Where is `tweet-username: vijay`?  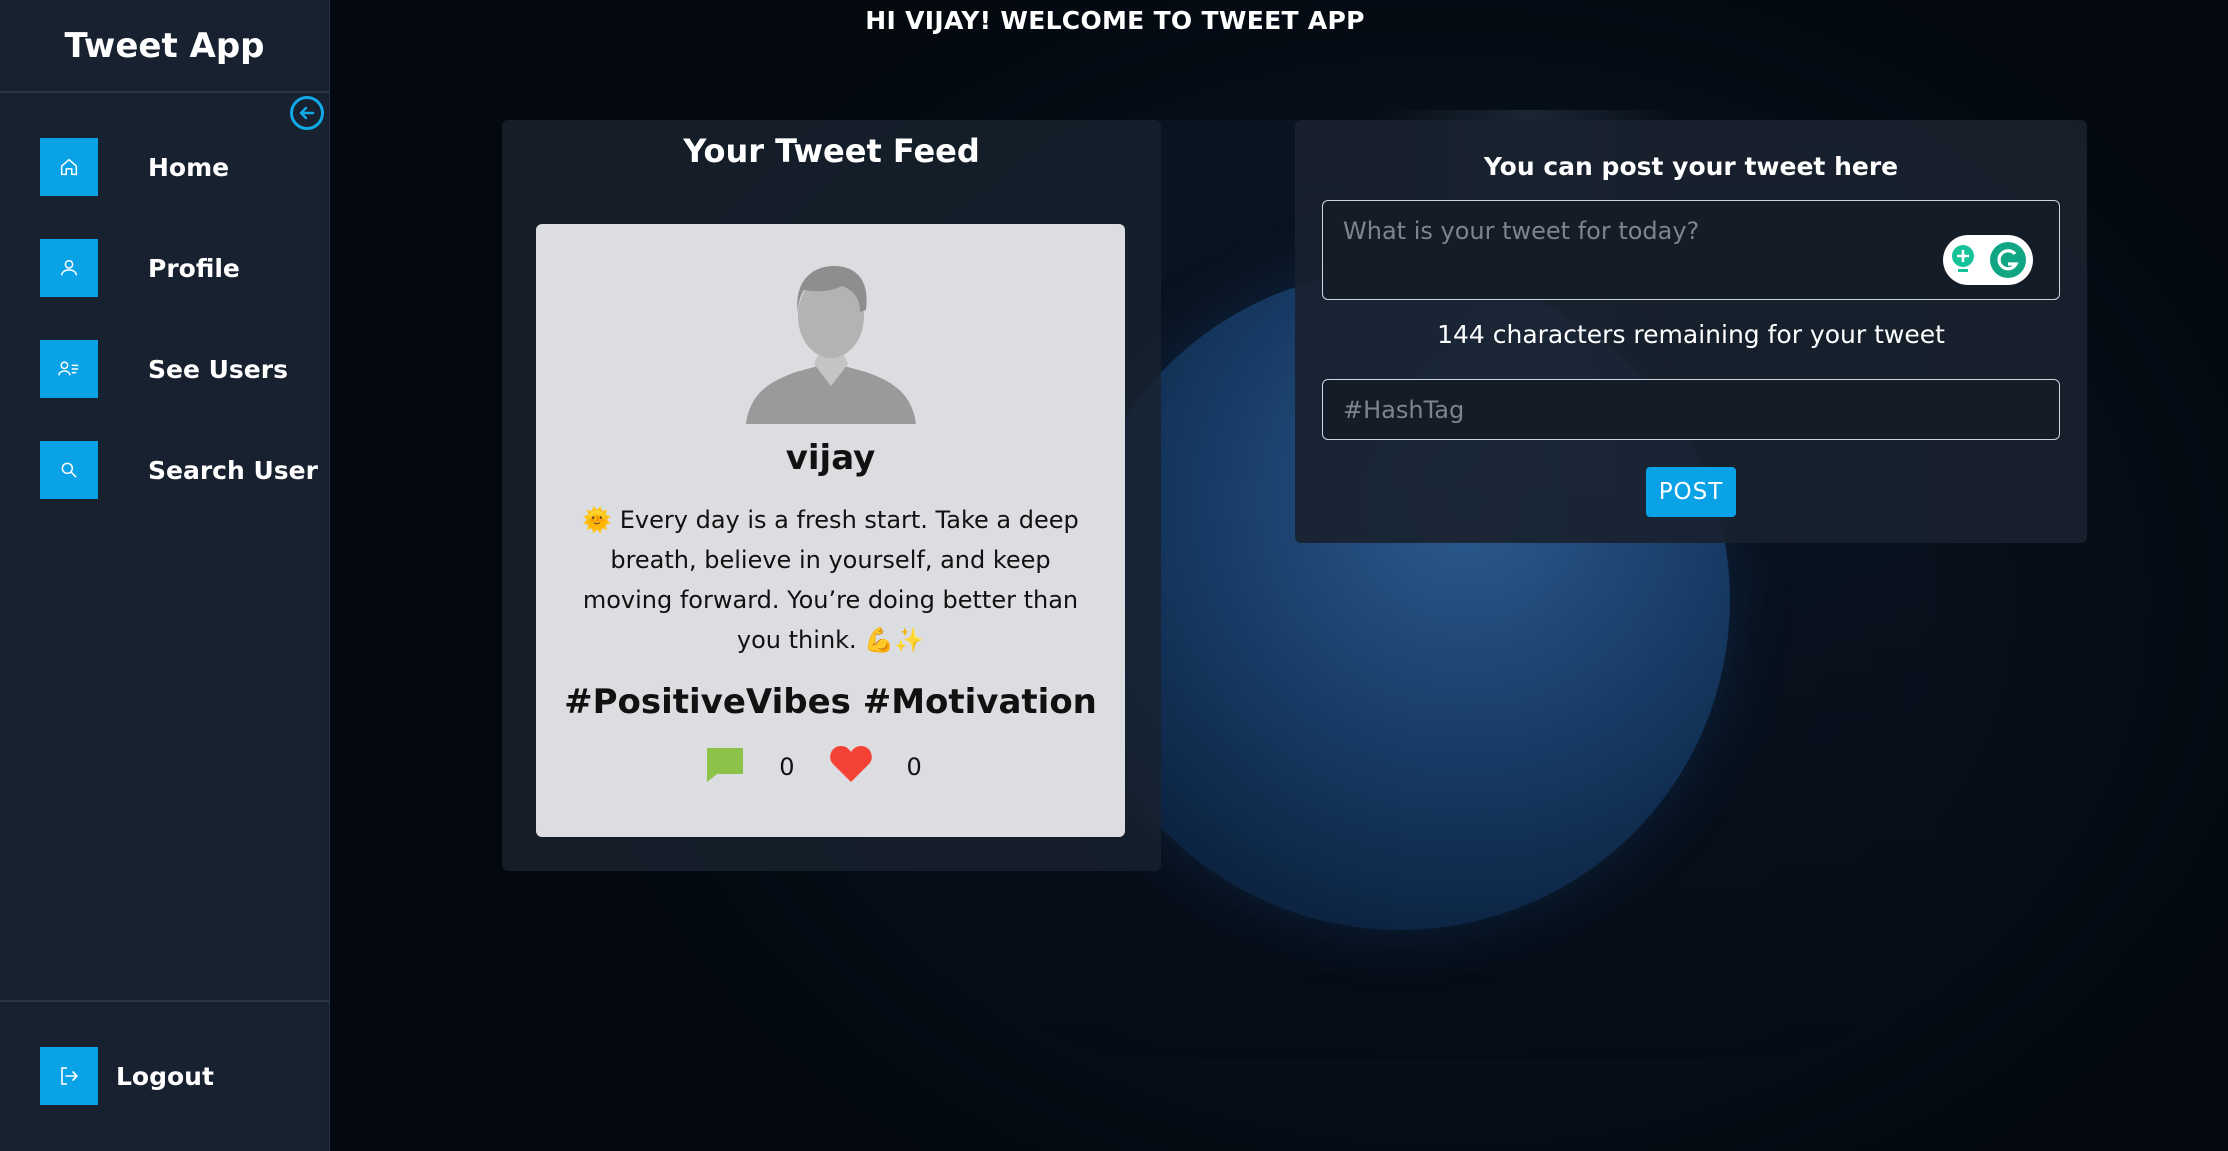 tweet-username: vijay is located at coordinates (830, 458).